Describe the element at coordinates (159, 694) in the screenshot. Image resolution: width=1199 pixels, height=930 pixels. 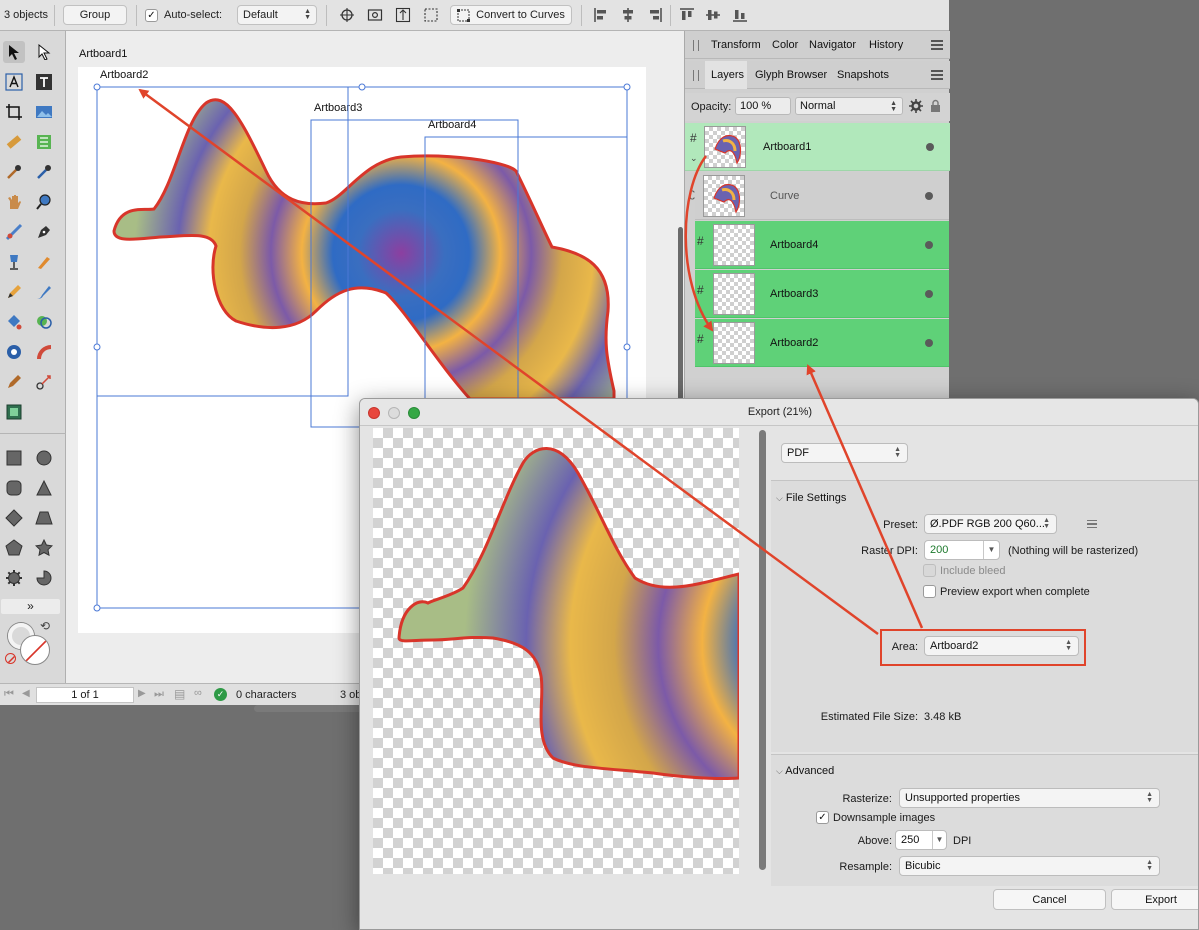
I see `last-page-icon: ⏭` at that location.